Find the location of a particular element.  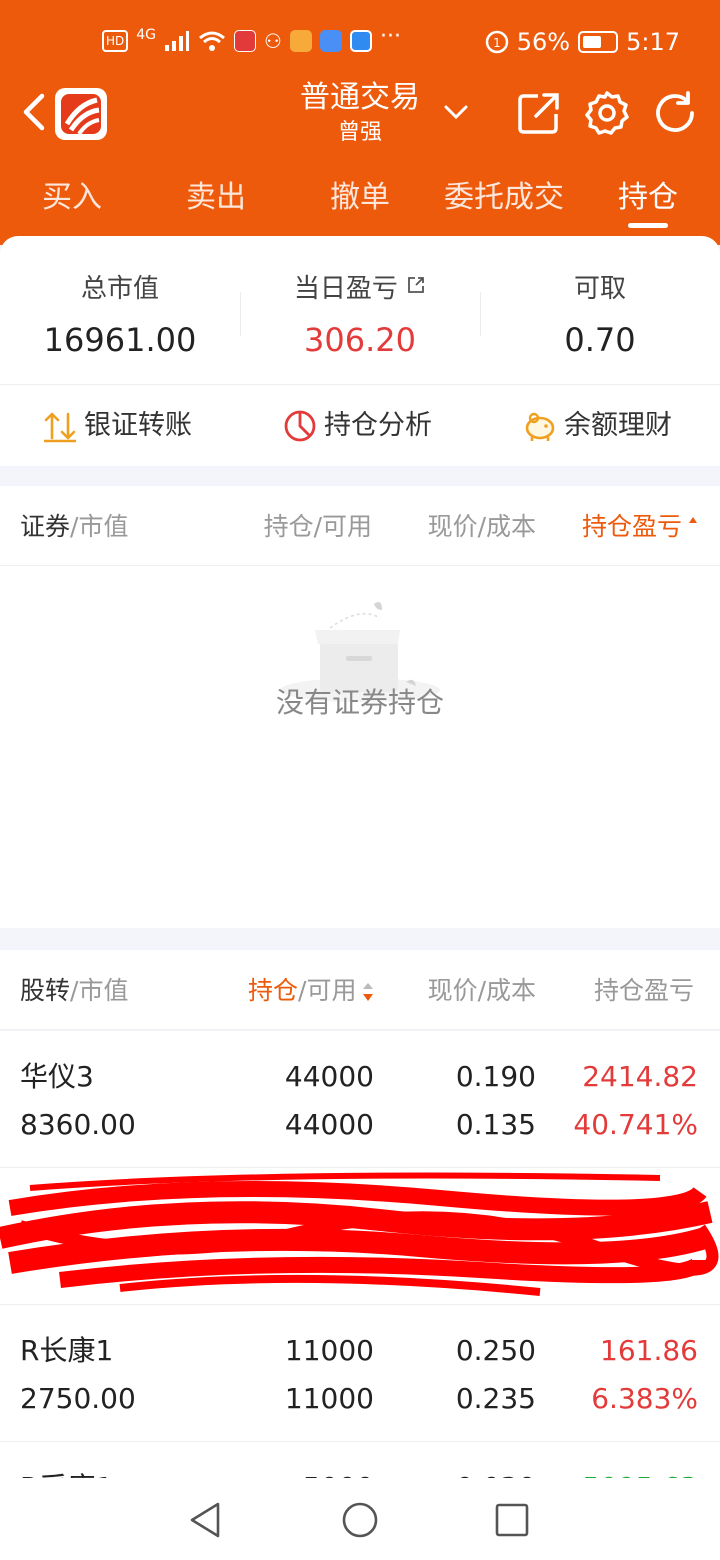

external-link-icon is located at coordinates (416, 285).